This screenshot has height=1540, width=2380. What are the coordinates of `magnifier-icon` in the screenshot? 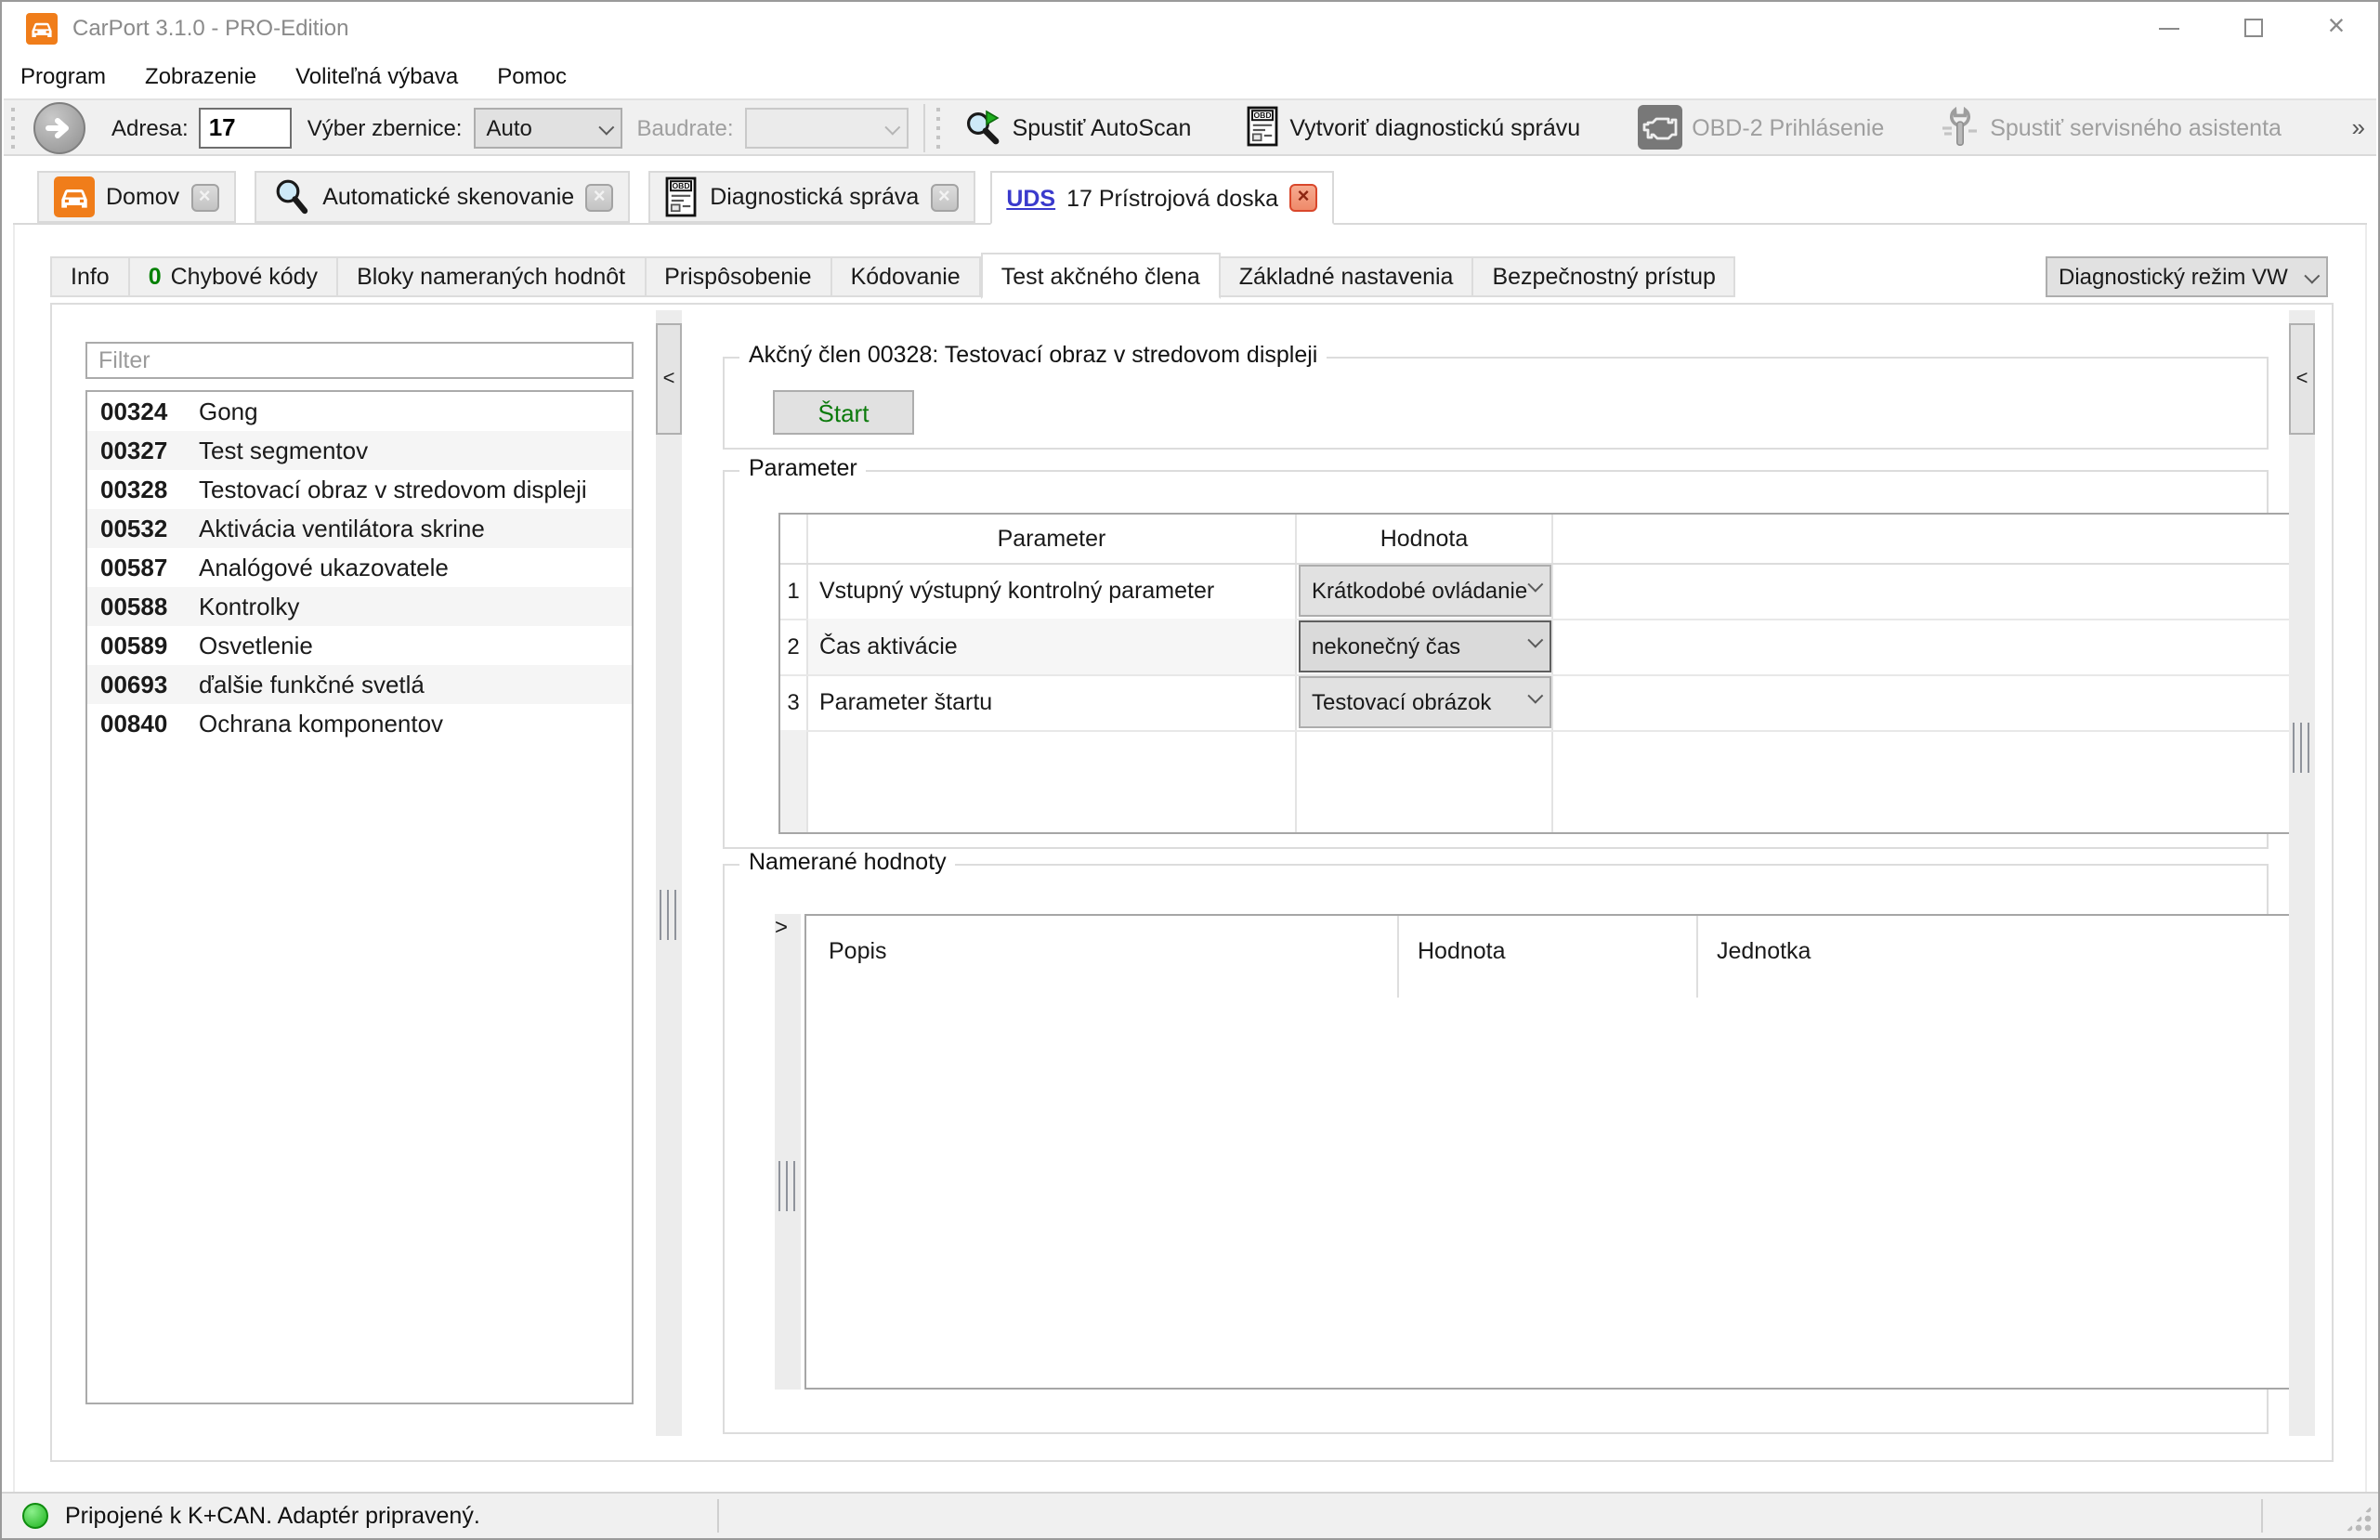 It's located at (290, 196).